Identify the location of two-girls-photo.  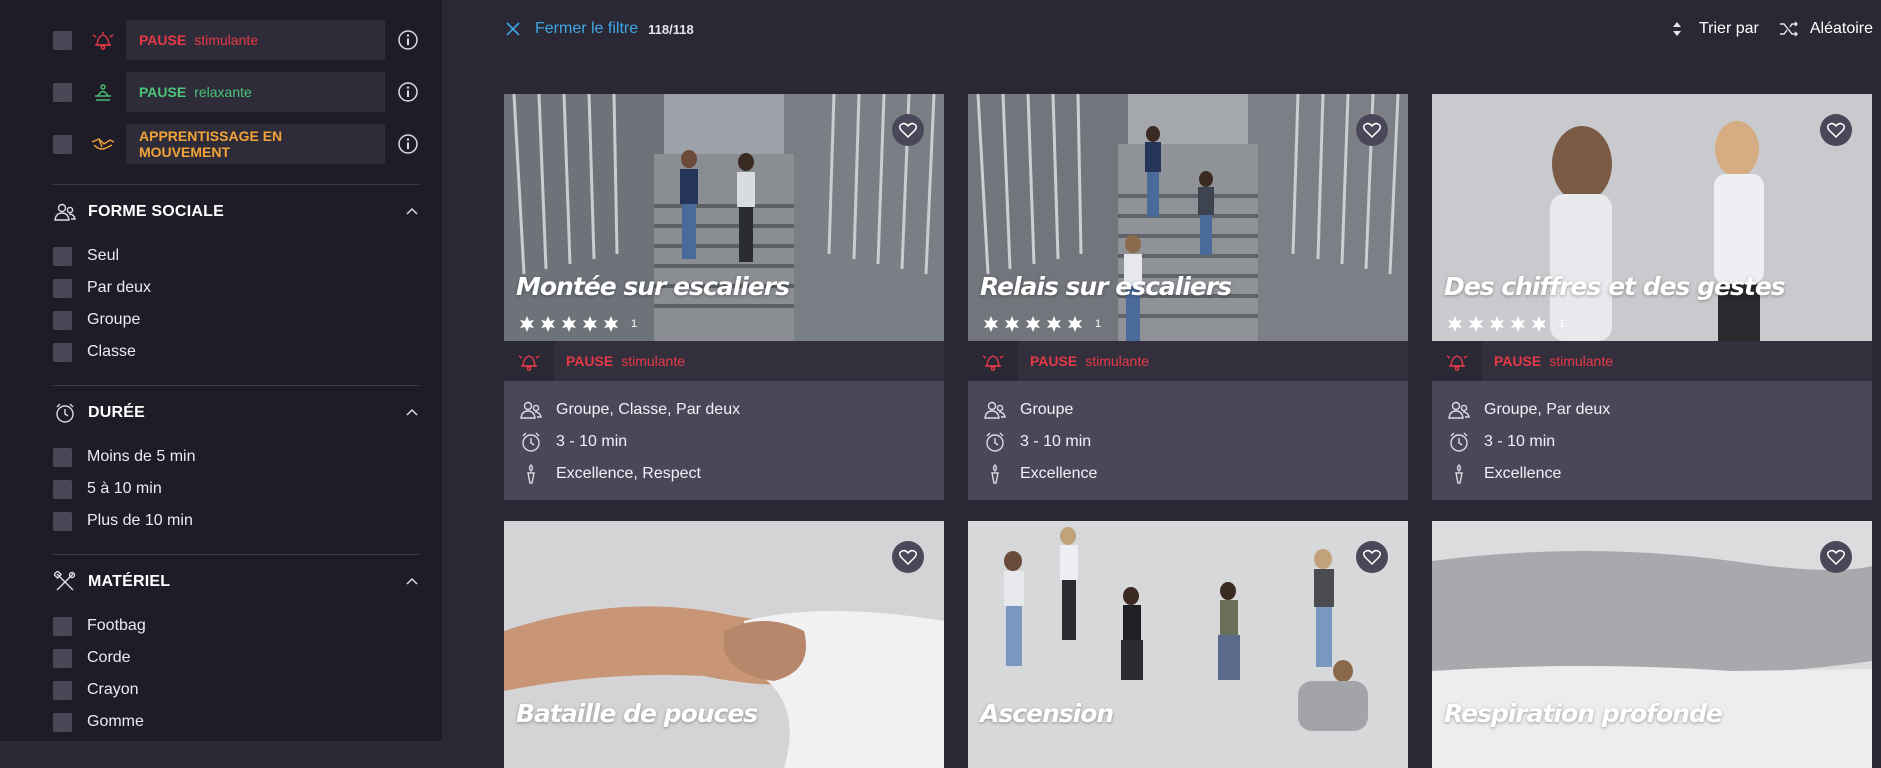
(1652, 217).